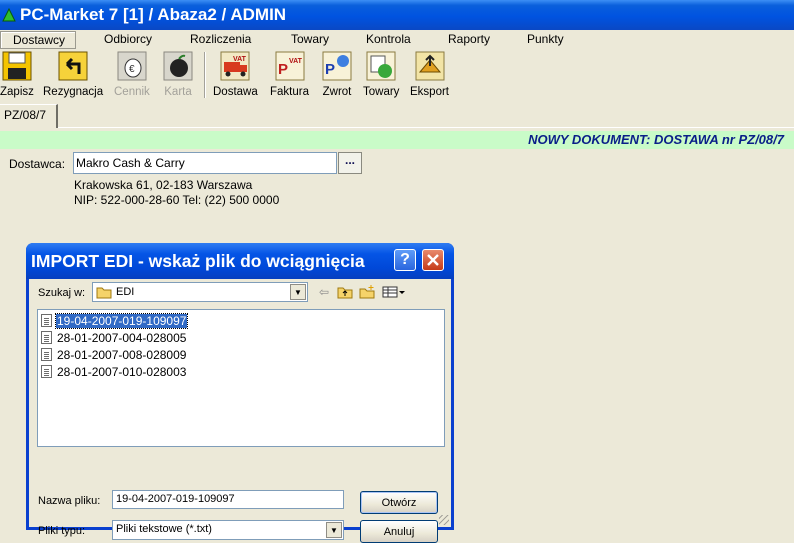 The width and height of the screenshot is (794, 543). I want to click on menu-rozliczenia: Rozliczenia, so click(220, 39).